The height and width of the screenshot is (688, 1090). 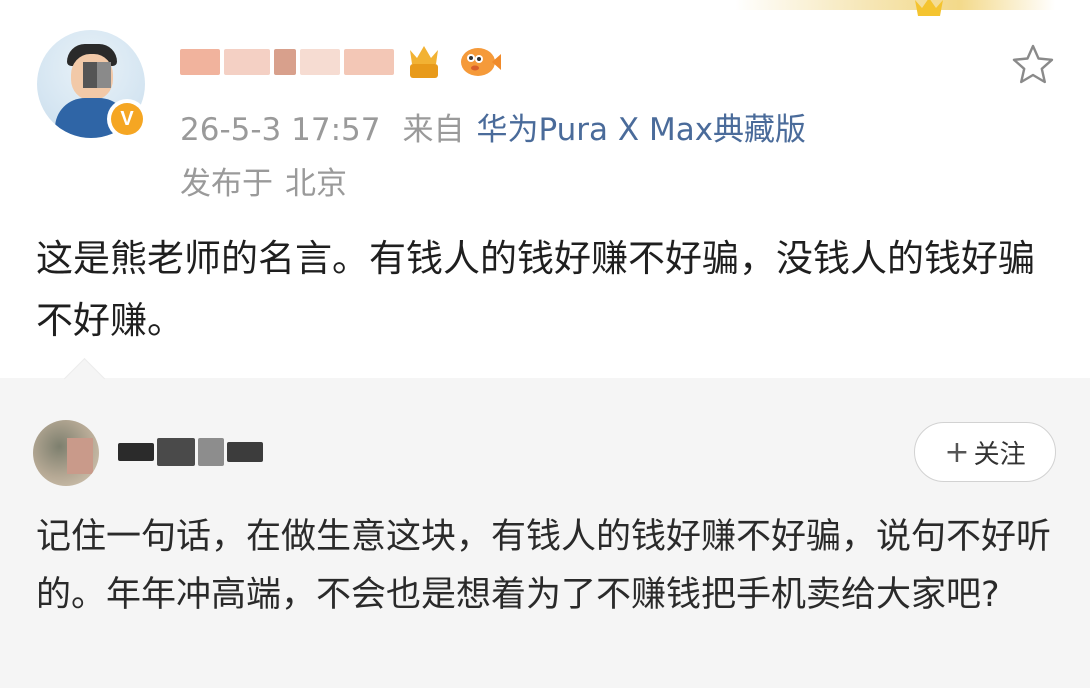 I want to click on post-meta: 26-5-3 17:57 来自 华为Pura X Max典藏版, so click(x=493, y=126).